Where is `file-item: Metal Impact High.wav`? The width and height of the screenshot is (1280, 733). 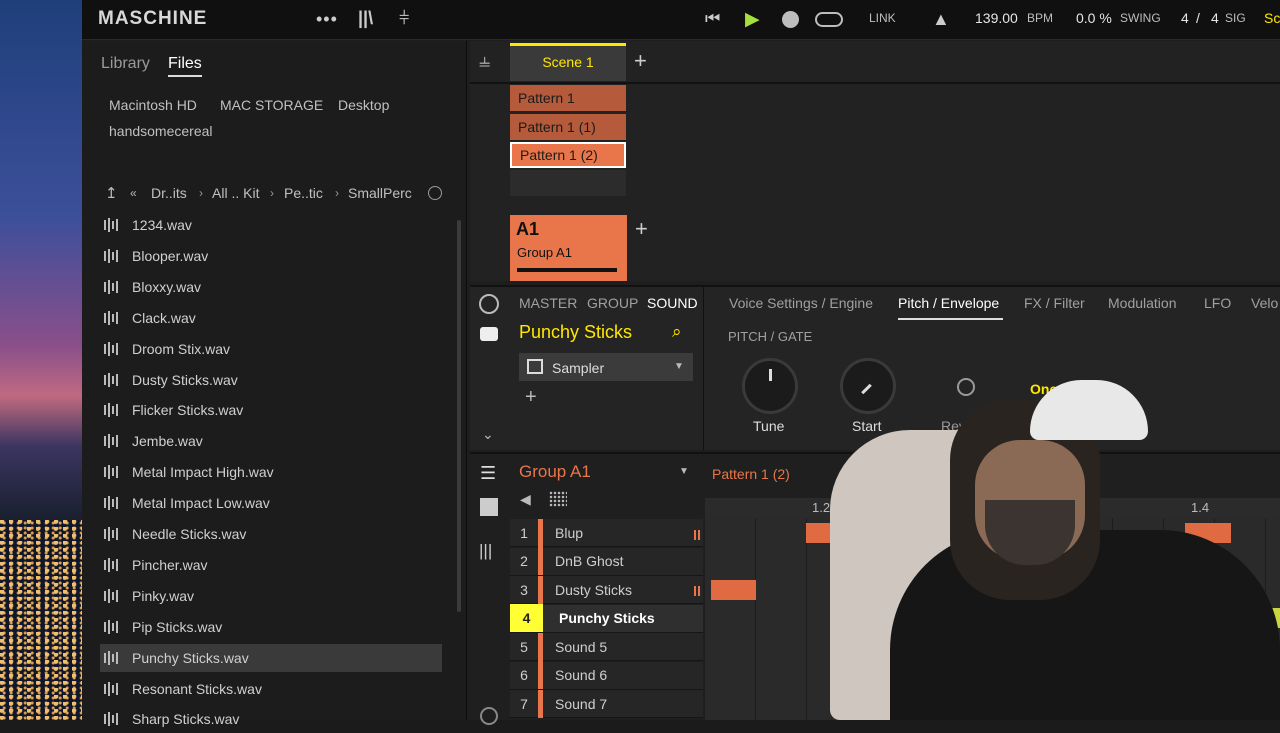
file-item: Metal Impact High.wav is located at coordinates (271, 472).